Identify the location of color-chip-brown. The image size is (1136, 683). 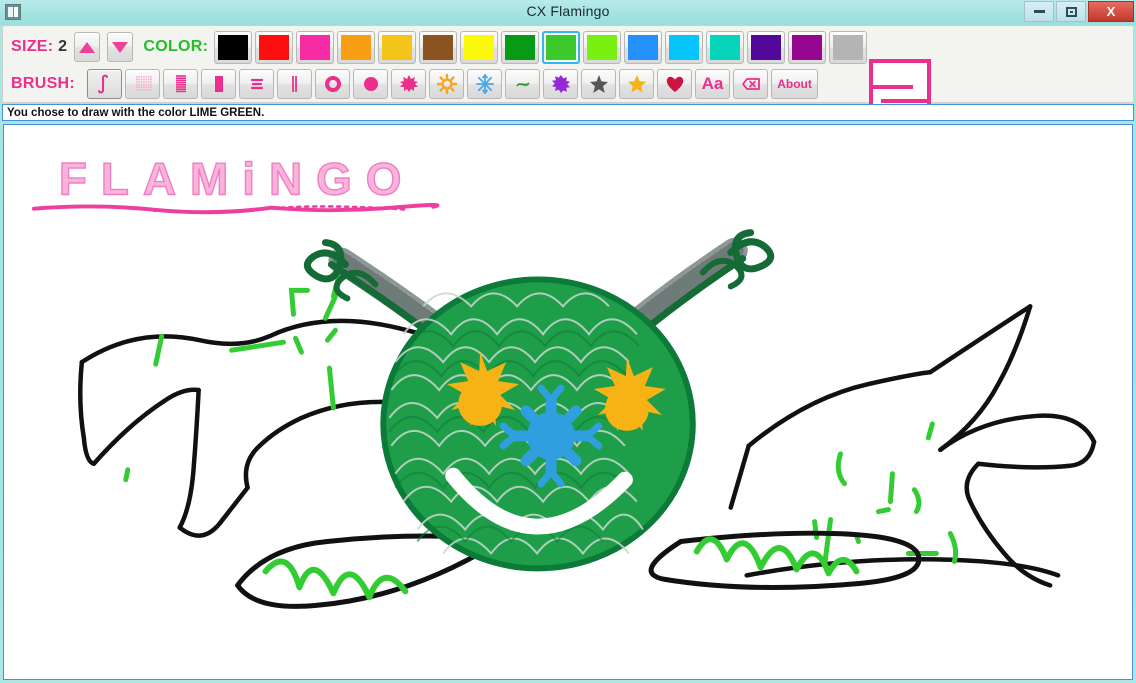
(438, 47).